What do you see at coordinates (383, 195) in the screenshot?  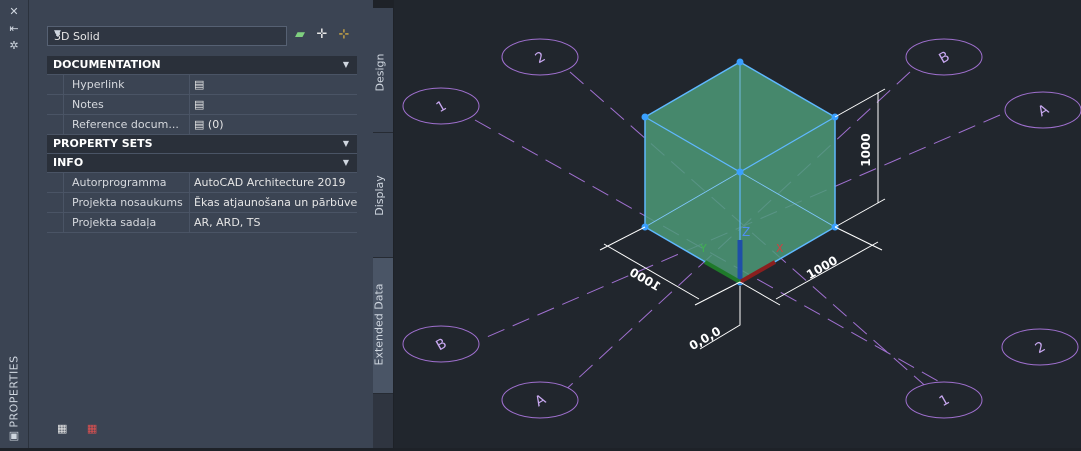 I see `tab-display: Display` at bounding box center [383, 195].